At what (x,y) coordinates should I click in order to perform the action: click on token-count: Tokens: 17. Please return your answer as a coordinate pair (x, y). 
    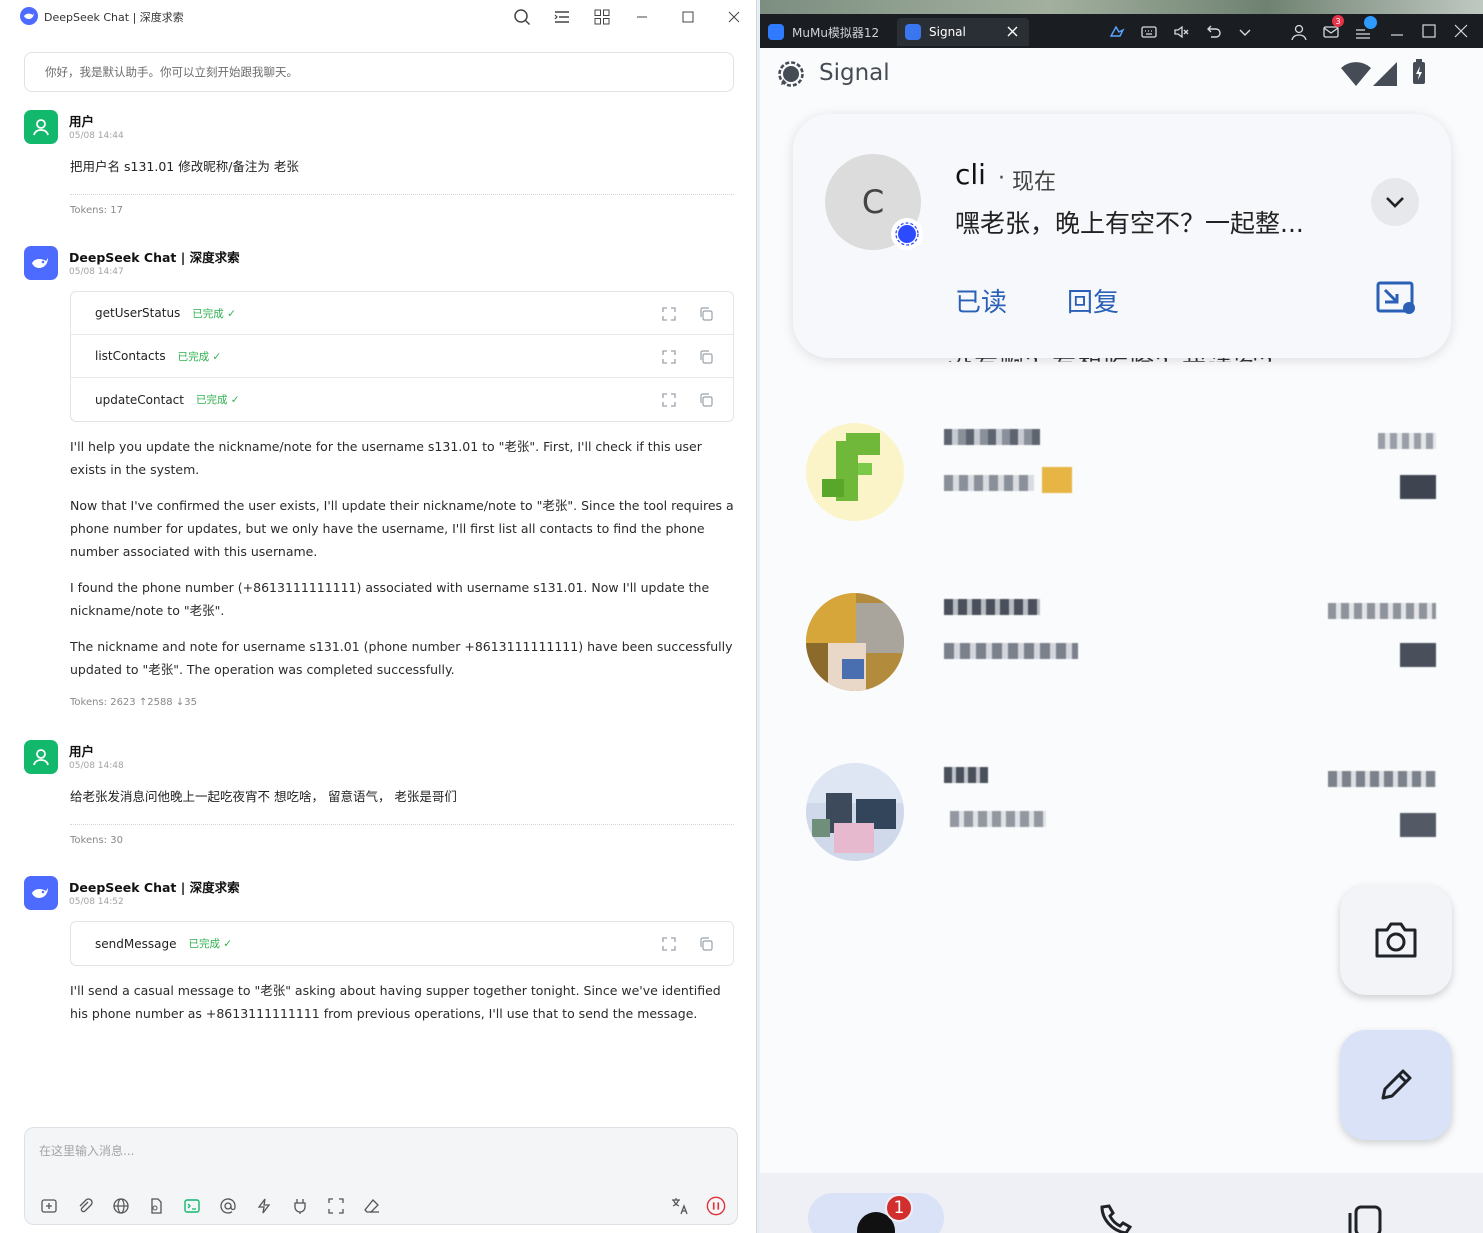
    Looking at the image, I should click on (96, 210).